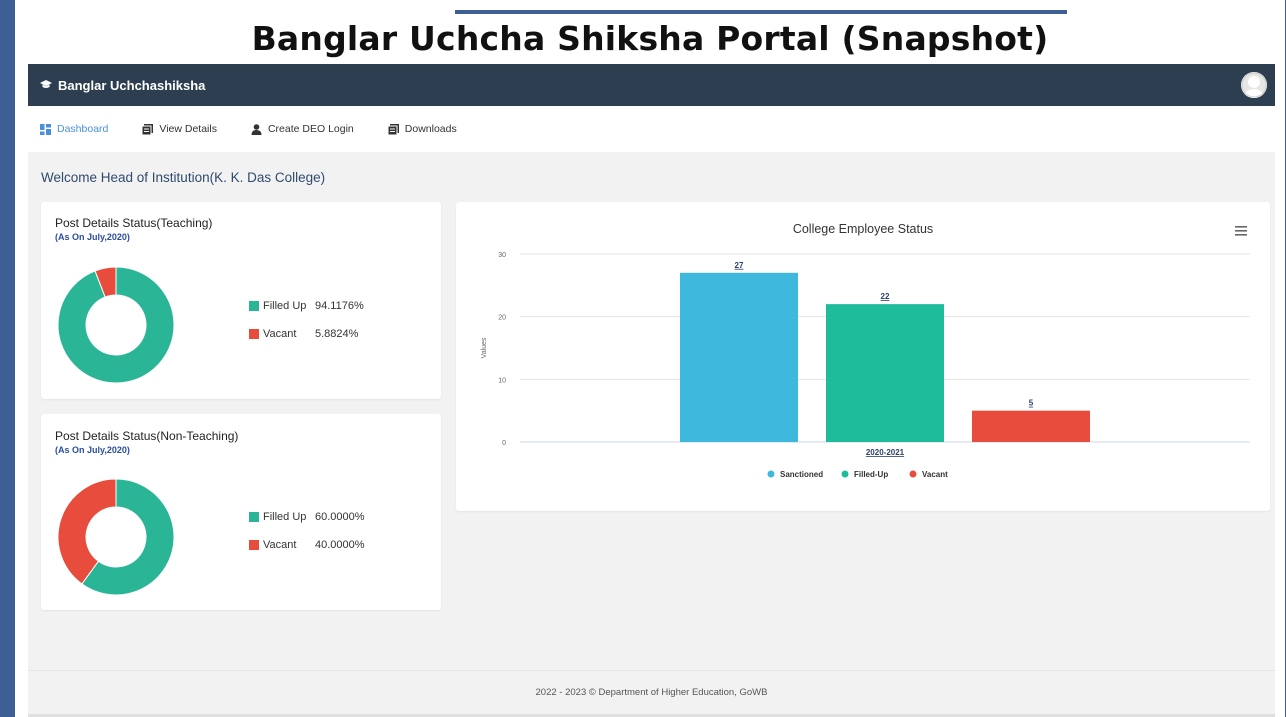  Describe the element at coordinates (504, 443) in the screenshot. I see `y-tick-label: 0` at that location.